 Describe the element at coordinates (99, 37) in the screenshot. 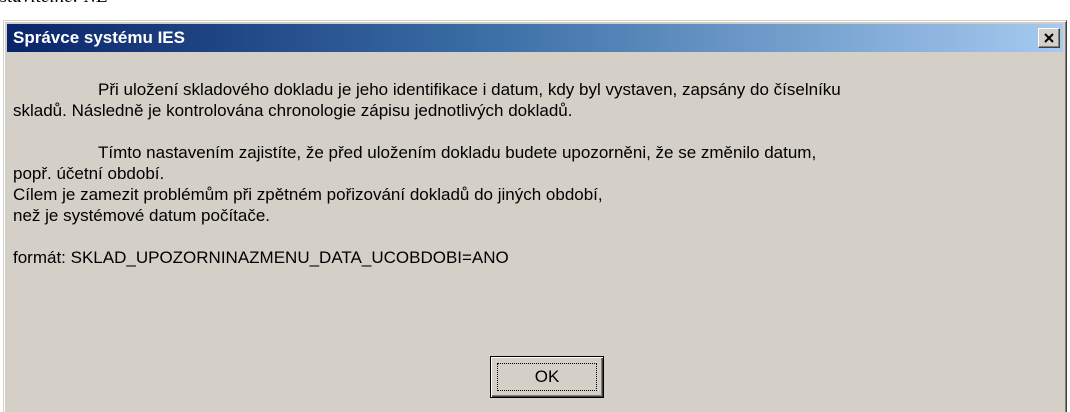

I see `dialog-title: Správce systému IES` at that location.